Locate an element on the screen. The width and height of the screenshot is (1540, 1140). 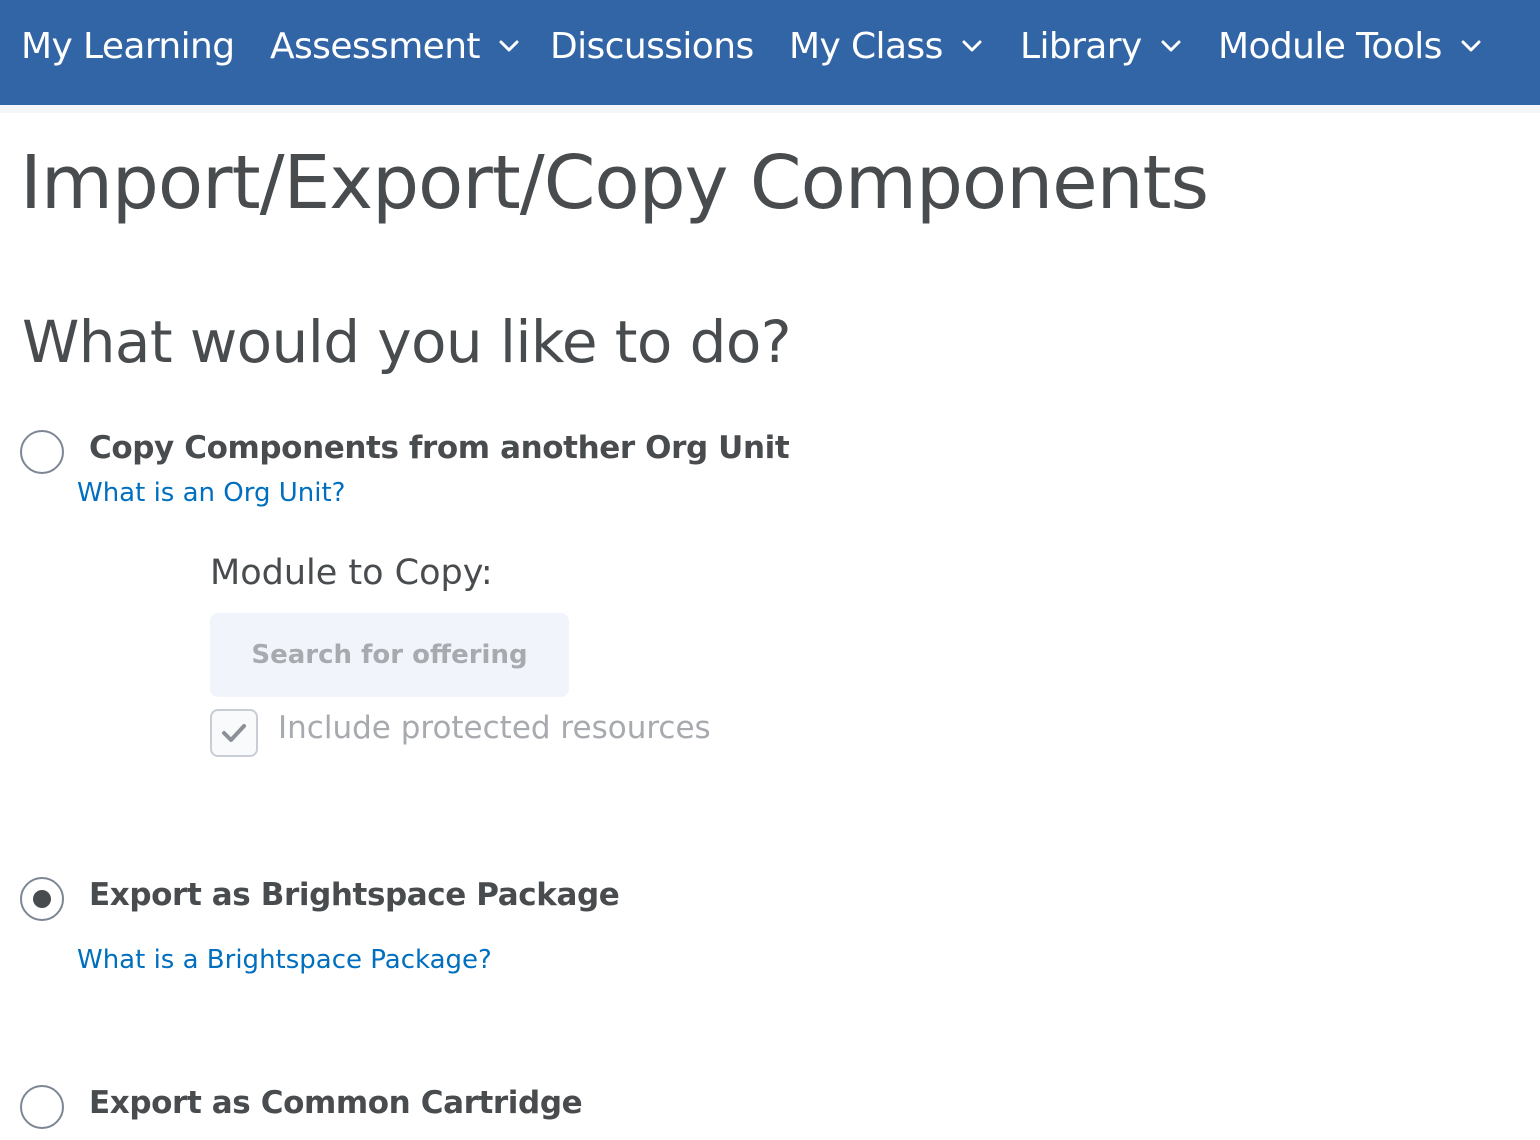
nav-divider is located at coordinates (770, 109).